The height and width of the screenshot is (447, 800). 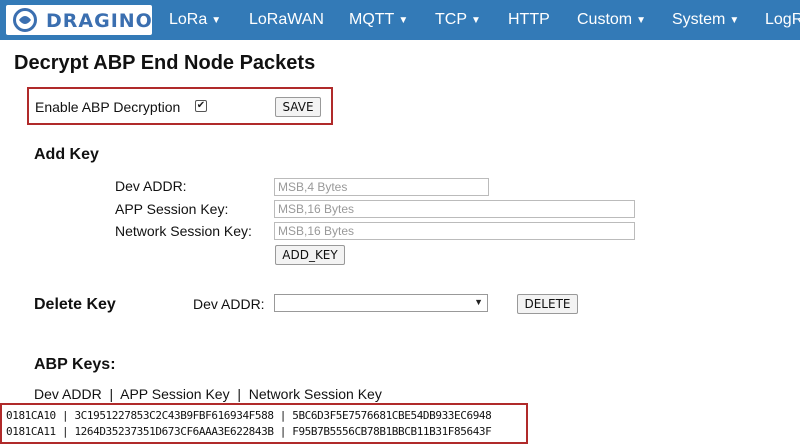 What do you see at coordinates (478, 302) in the screenshot?
I see `dropdown-arrow-icon: ▼` at bounding box center [478, 302].